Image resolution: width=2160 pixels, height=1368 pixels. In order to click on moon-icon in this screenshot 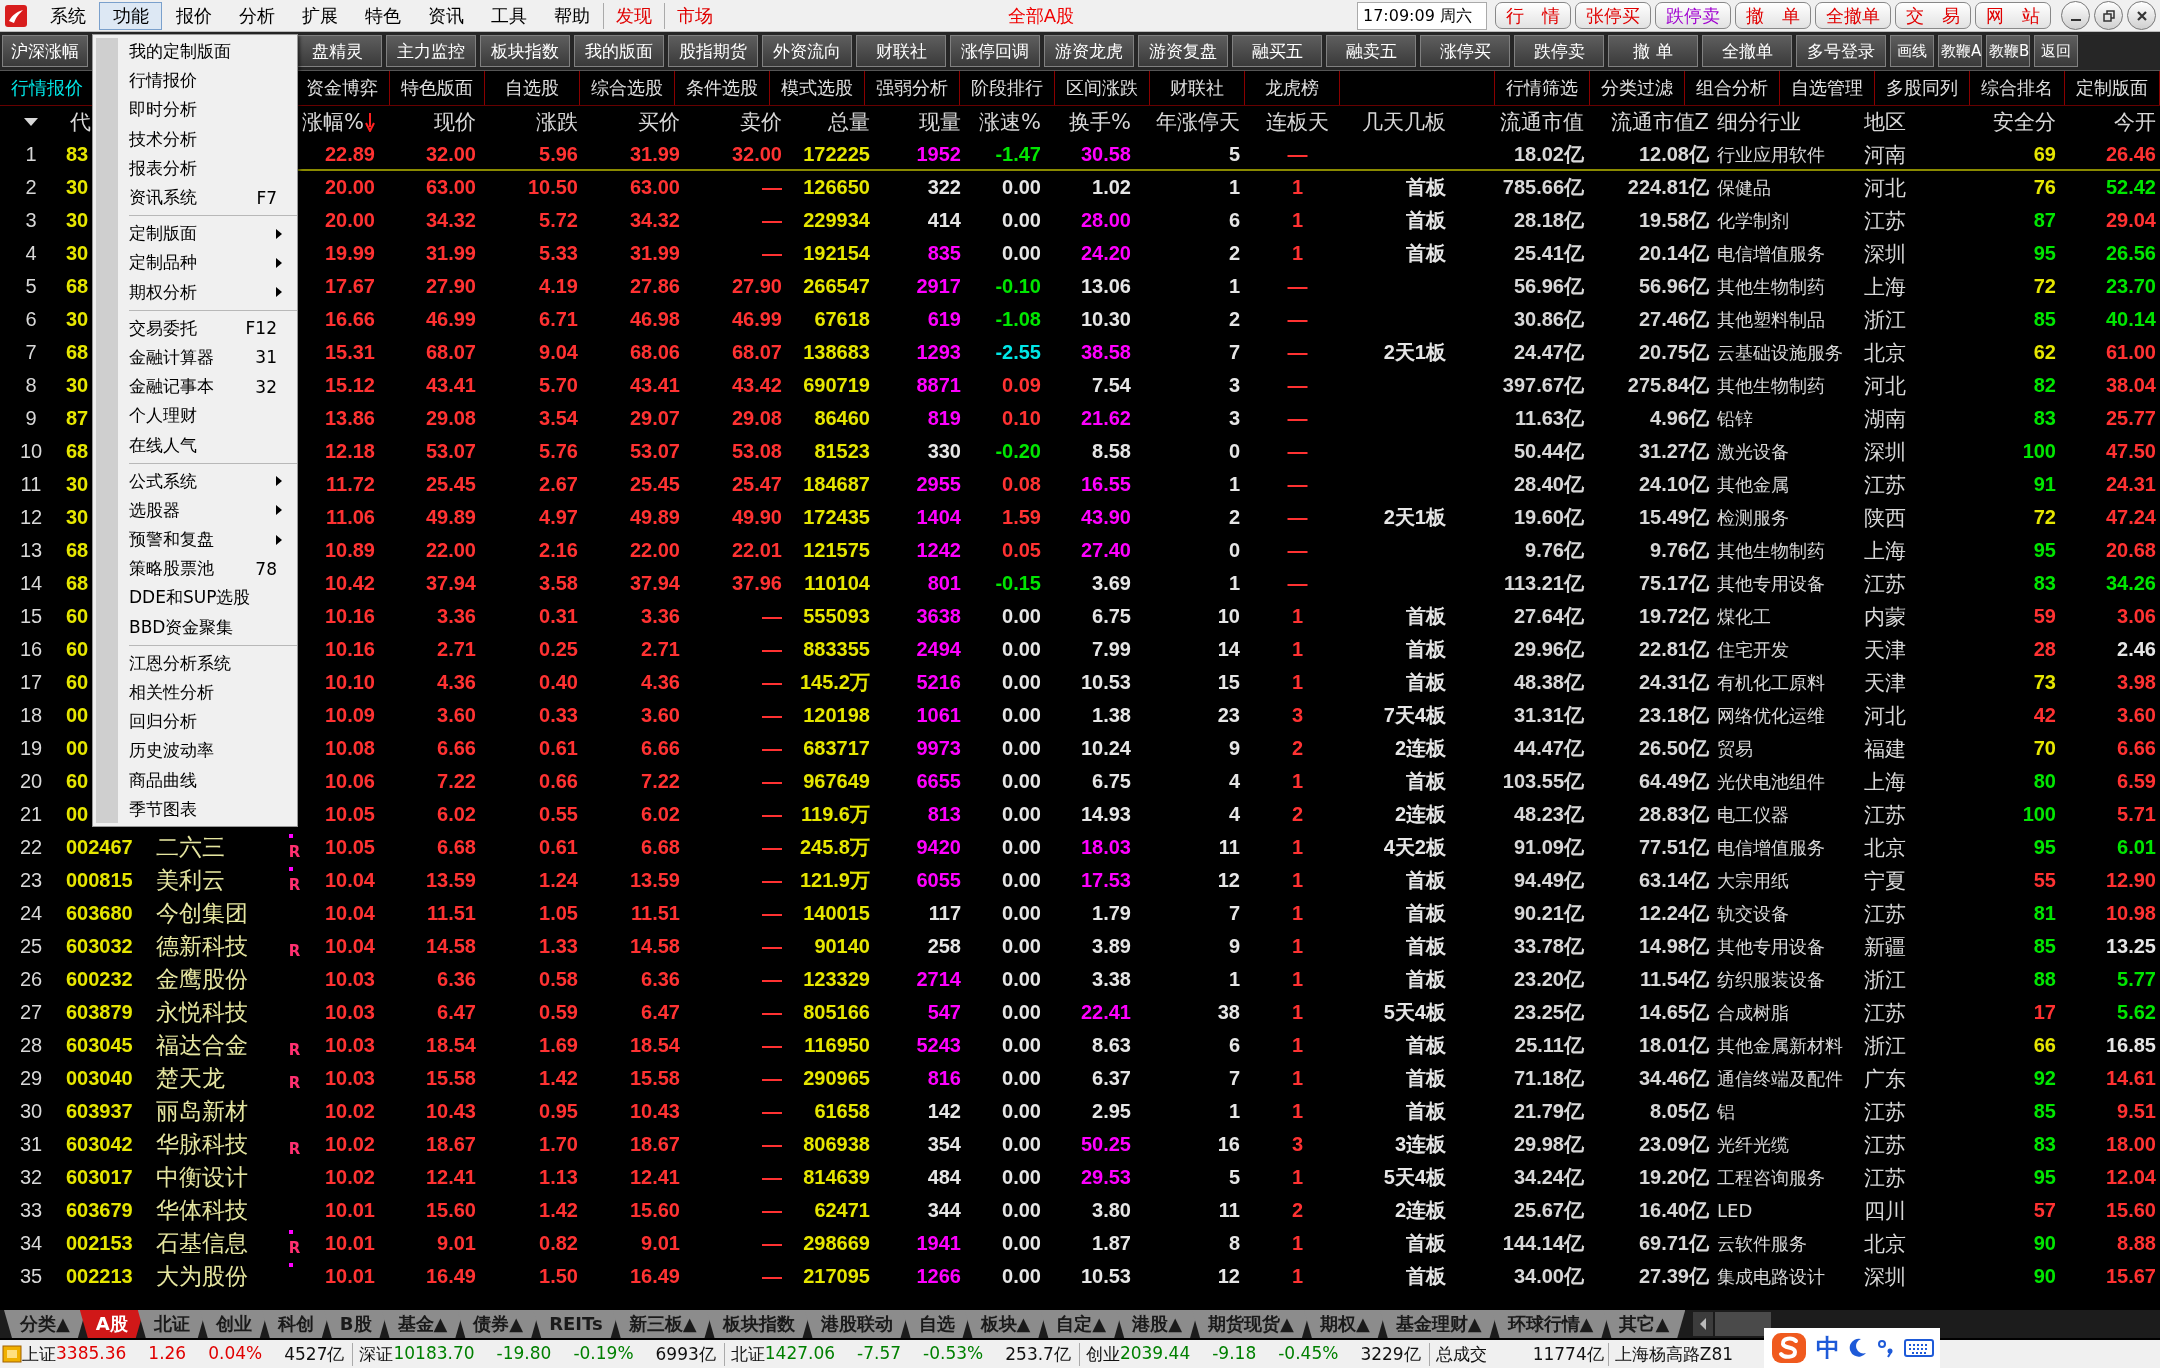, I will do `click(1858, 1348)`.